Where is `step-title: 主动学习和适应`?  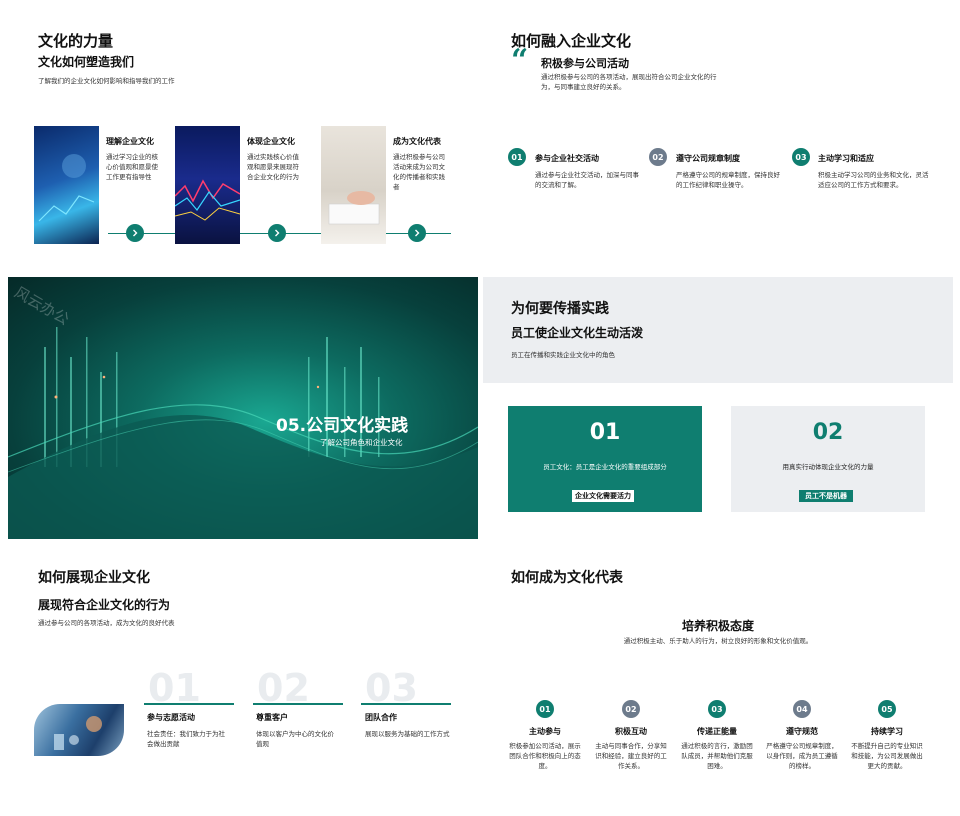 step-title: 主动学习和适应 is located at coordinates (846, 158).